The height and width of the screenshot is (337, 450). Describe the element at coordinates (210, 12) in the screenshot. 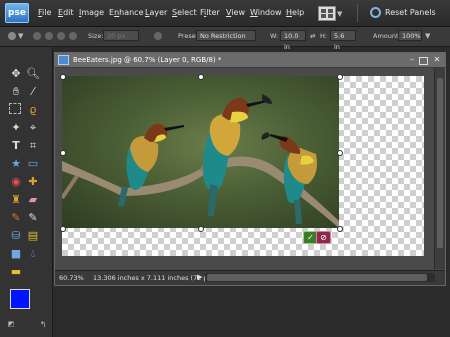

I see `menu-filter: Filter` at that location.